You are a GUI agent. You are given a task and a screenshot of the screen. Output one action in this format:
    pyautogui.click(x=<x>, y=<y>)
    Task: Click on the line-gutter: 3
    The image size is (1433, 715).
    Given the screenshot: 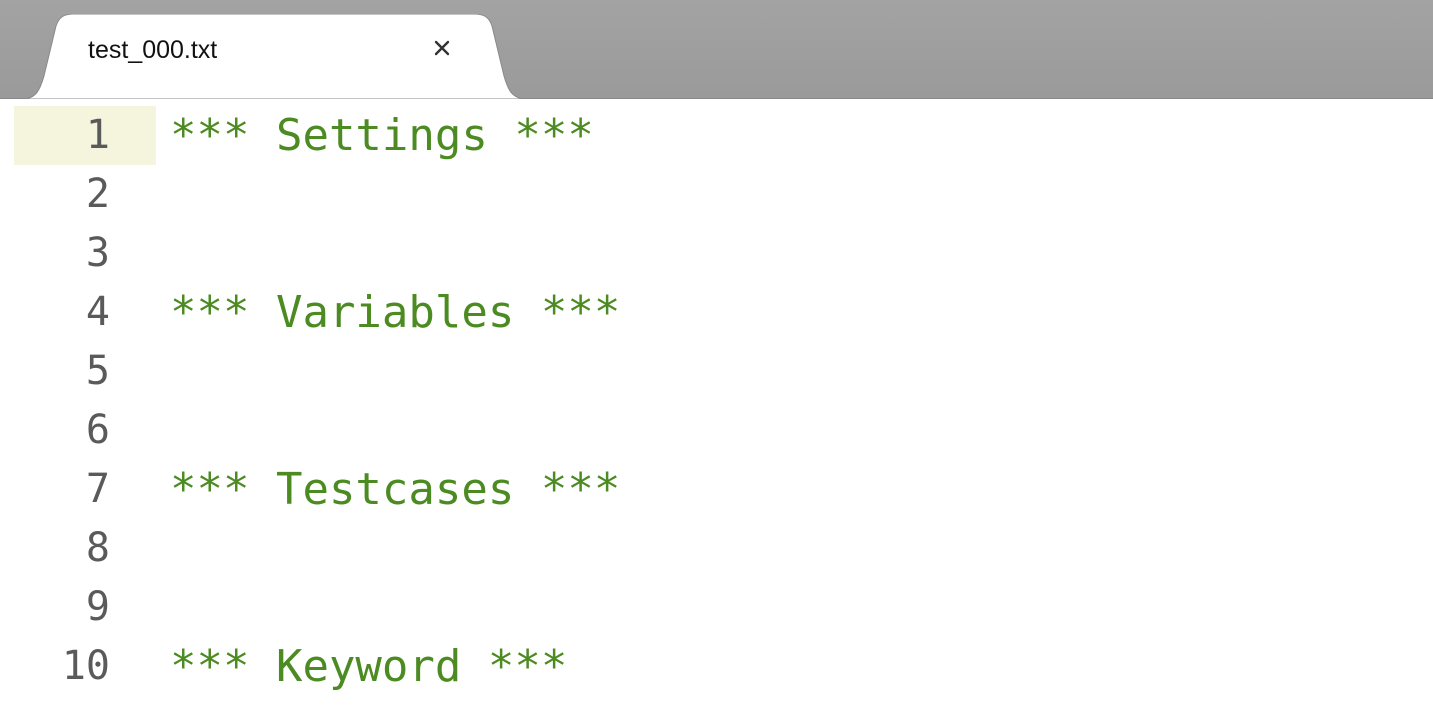 What is the action you would take?
    pyautogui.click(x=85, y=253)
    